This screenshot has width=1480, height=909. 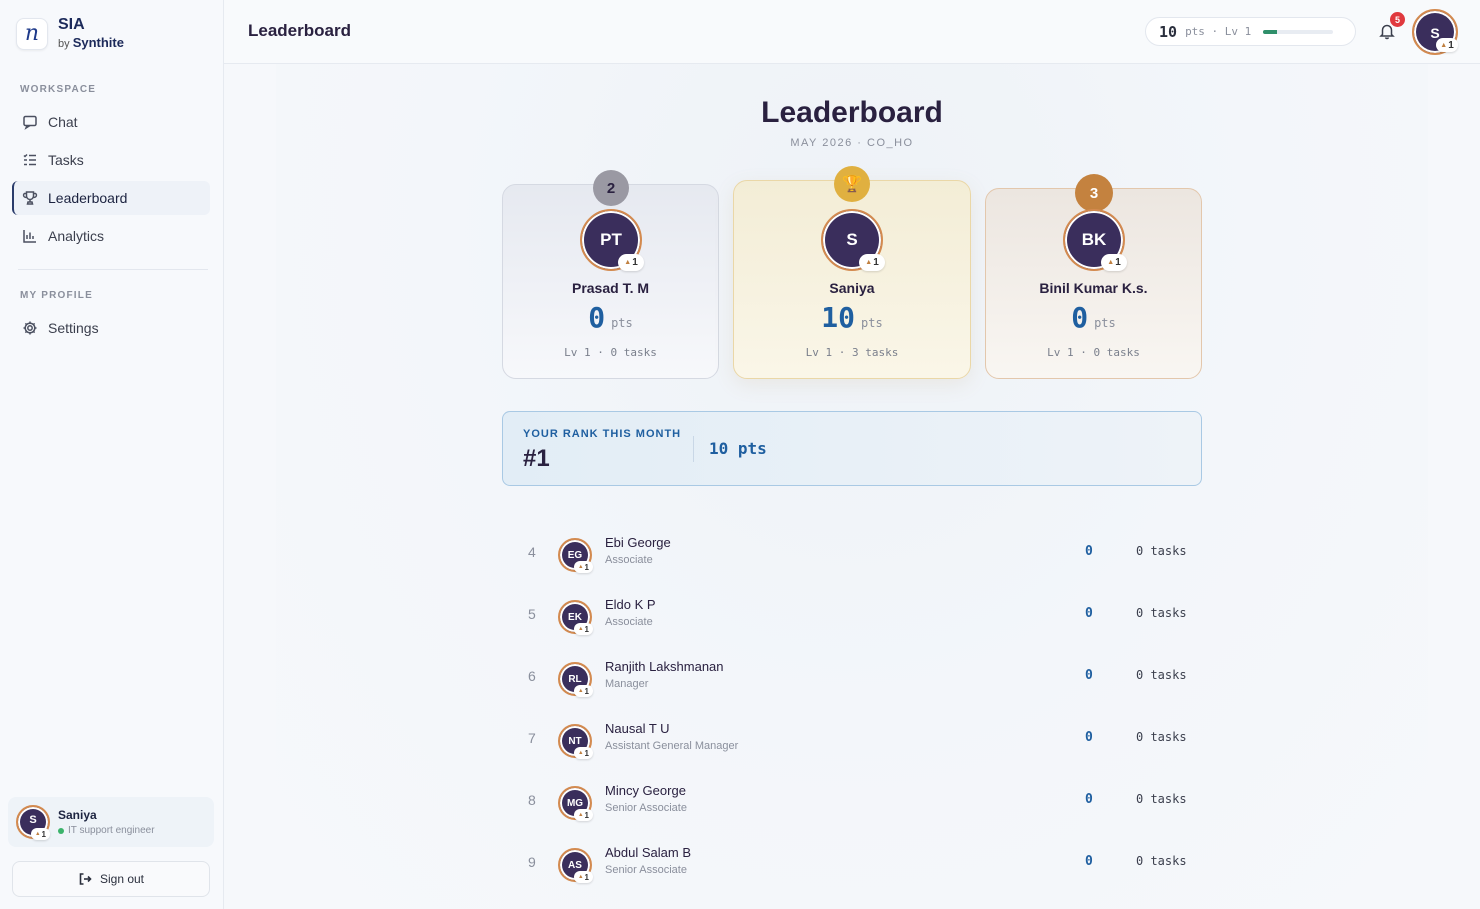 I want to click on row-name: Mincy George, so click(x=645, y=790).